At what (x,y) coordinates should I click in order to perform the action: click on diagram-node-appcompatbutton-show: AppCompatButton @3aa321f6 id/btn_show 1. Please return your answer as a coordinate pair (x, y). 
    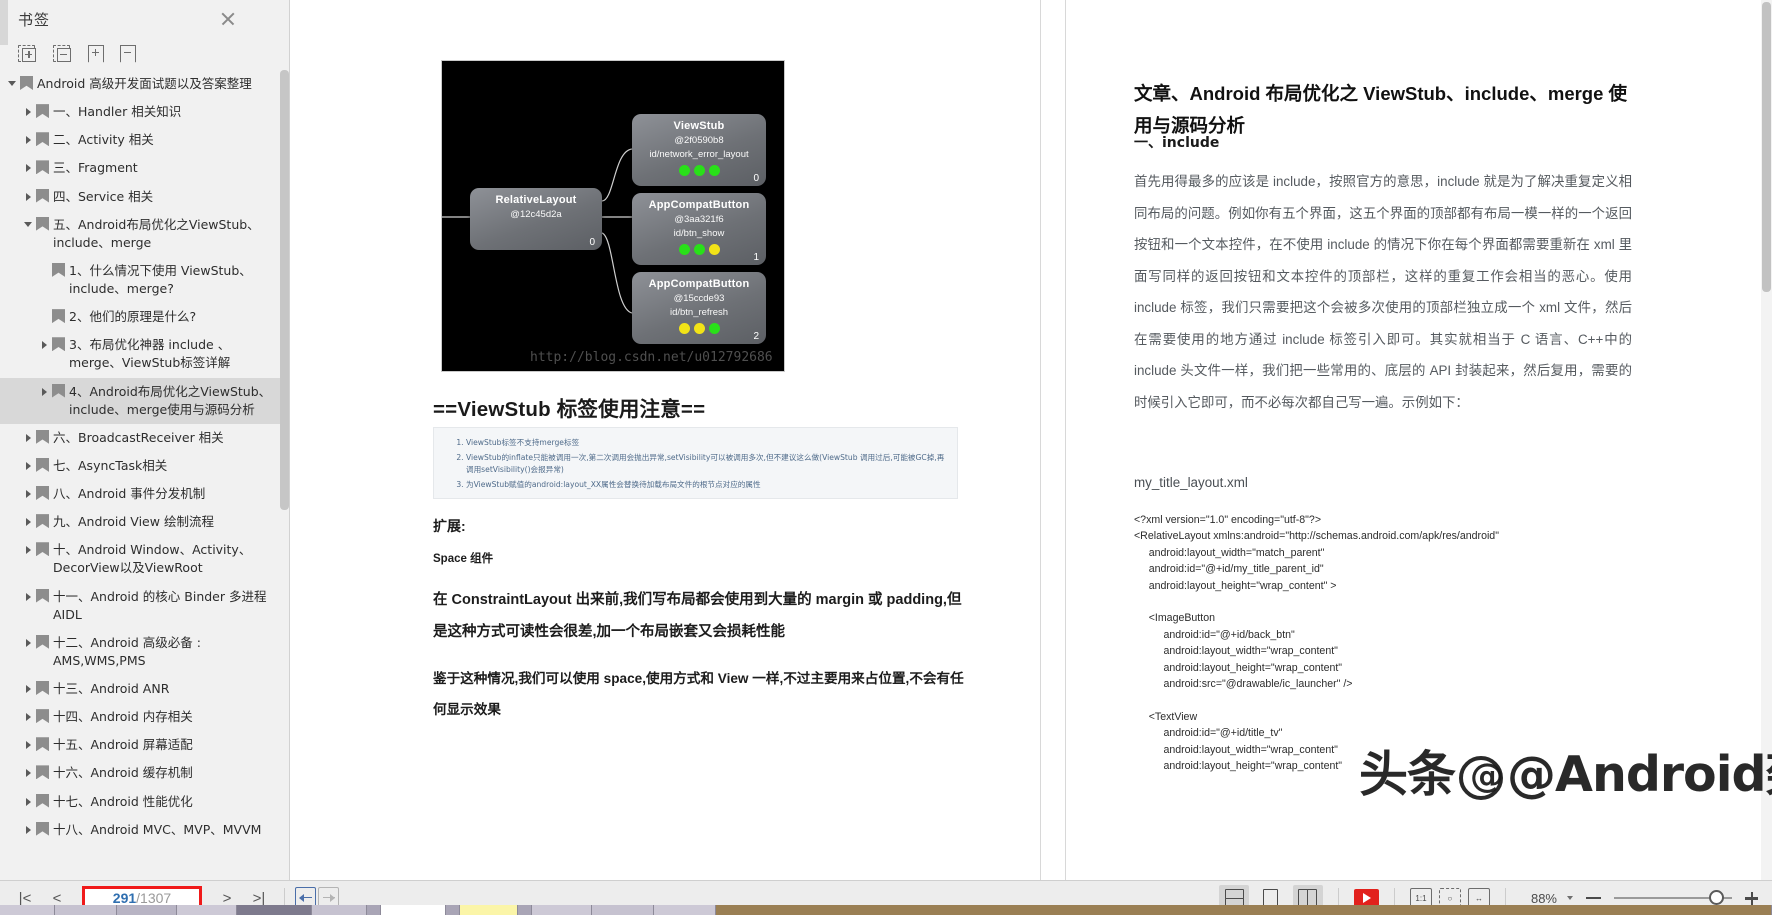
    Looking at the image, I should click on (699, 229).